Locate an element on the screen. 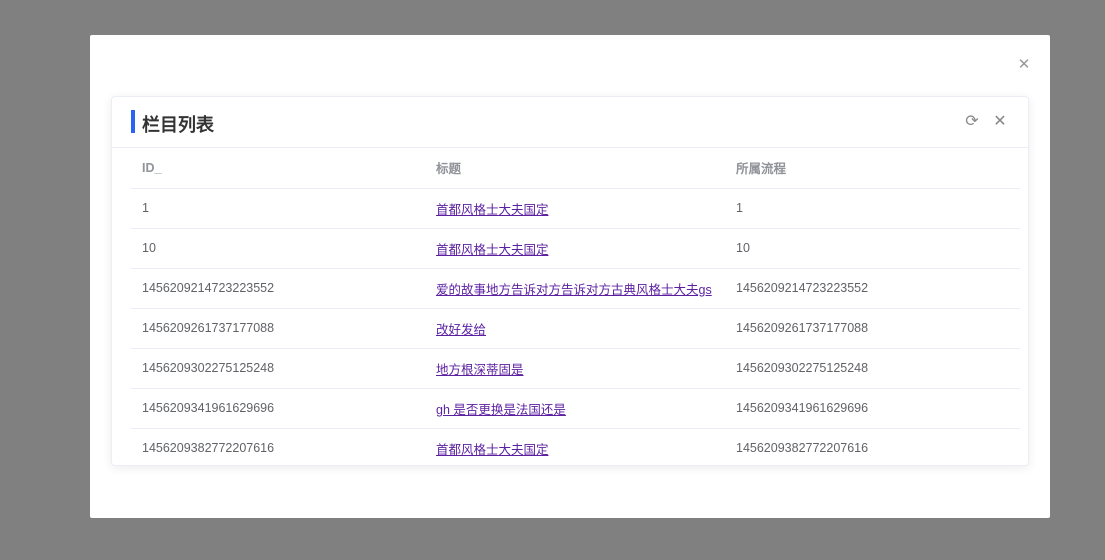  cell-id: 1456209261737177088 is located at coordinates (278, 328).